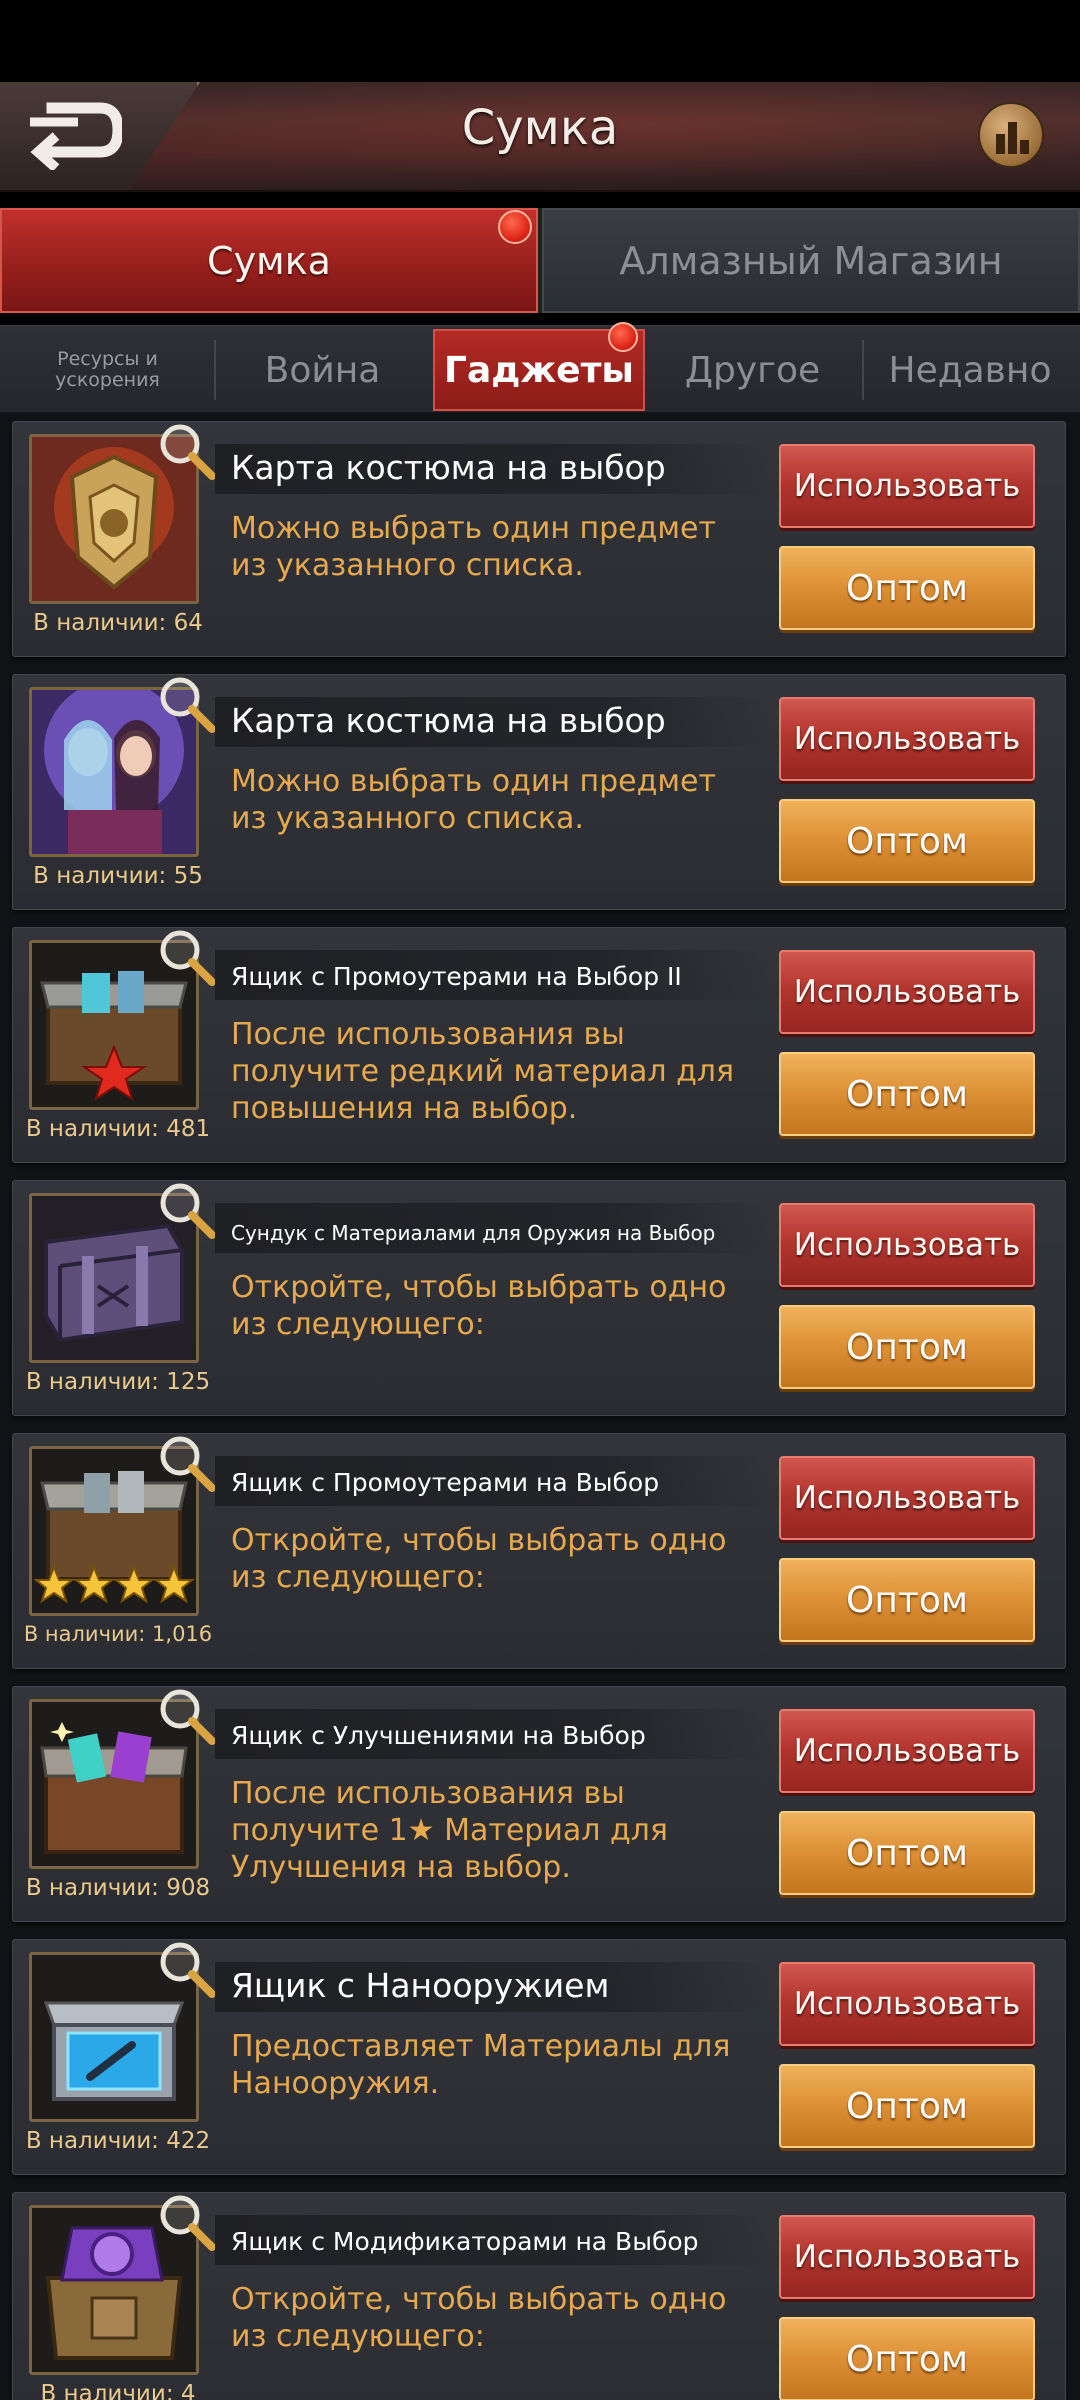 The width and height of the screenshot is (1080, 2400). I want to click on stats-button, so click(1011, 135).